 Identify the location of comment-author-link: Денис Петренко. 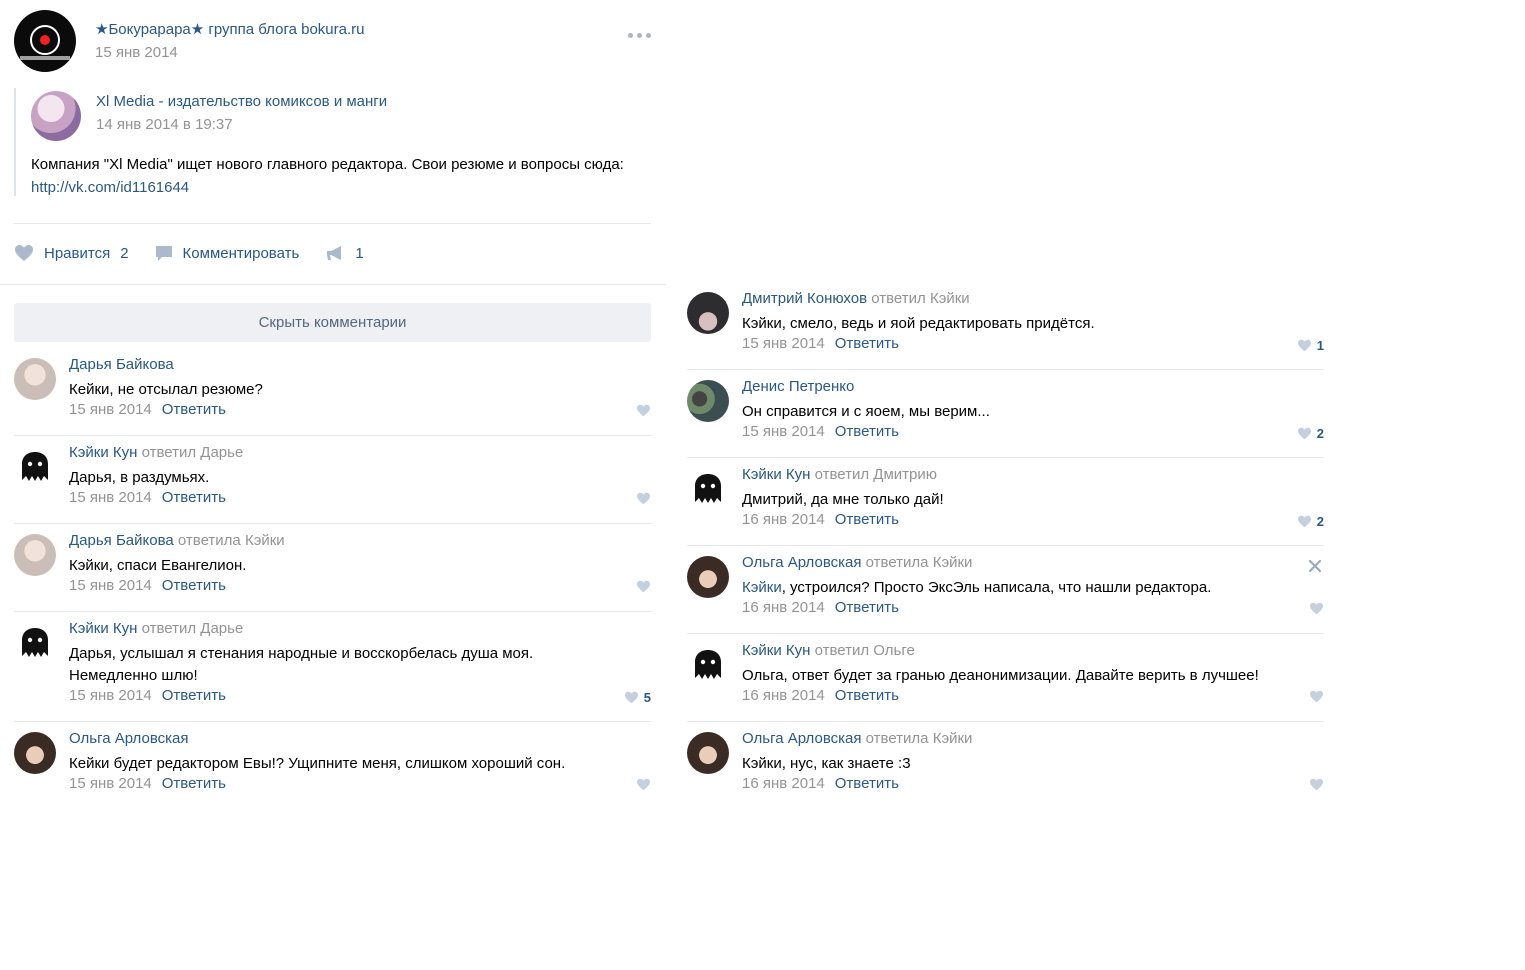
(798, 386).